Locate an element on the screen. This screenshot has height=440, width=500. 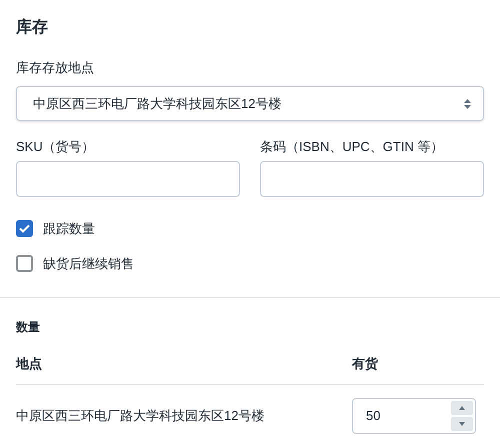
table-cell-text: 中原区西三环电厂路大学科技园东区12号楼 is located at coordinates (141, 415).